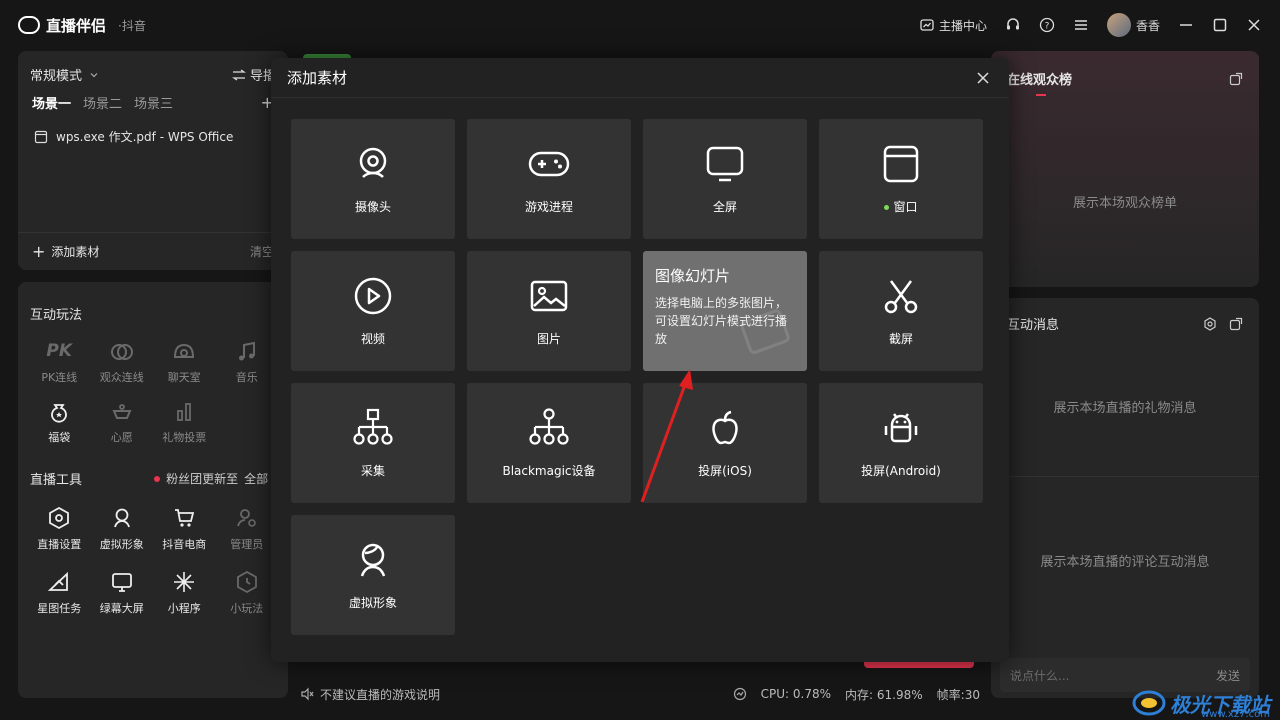 The image size is (1280, 720). I want to click on tile-image: 图片, so click(549, 311).